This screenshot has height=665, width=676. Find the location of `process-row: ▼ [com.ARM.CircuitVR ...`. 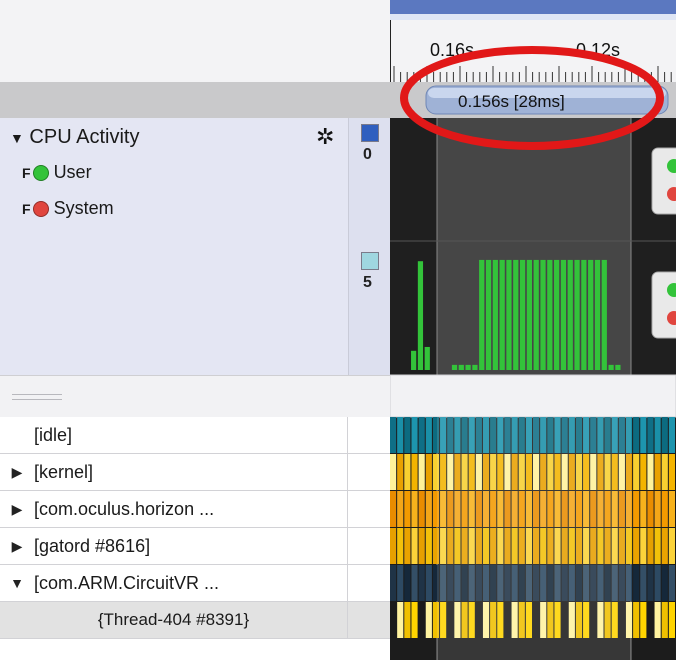

process-row: ▼ [com.ARM.CircuitVR ... is located at coordinates (195, 583).